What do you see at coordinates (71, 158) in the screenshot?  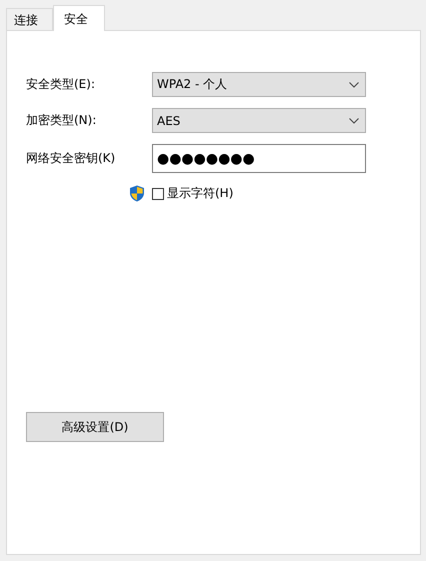 I see `field-label: 网络安全密钥(K)` at bounding box center [71, 158].